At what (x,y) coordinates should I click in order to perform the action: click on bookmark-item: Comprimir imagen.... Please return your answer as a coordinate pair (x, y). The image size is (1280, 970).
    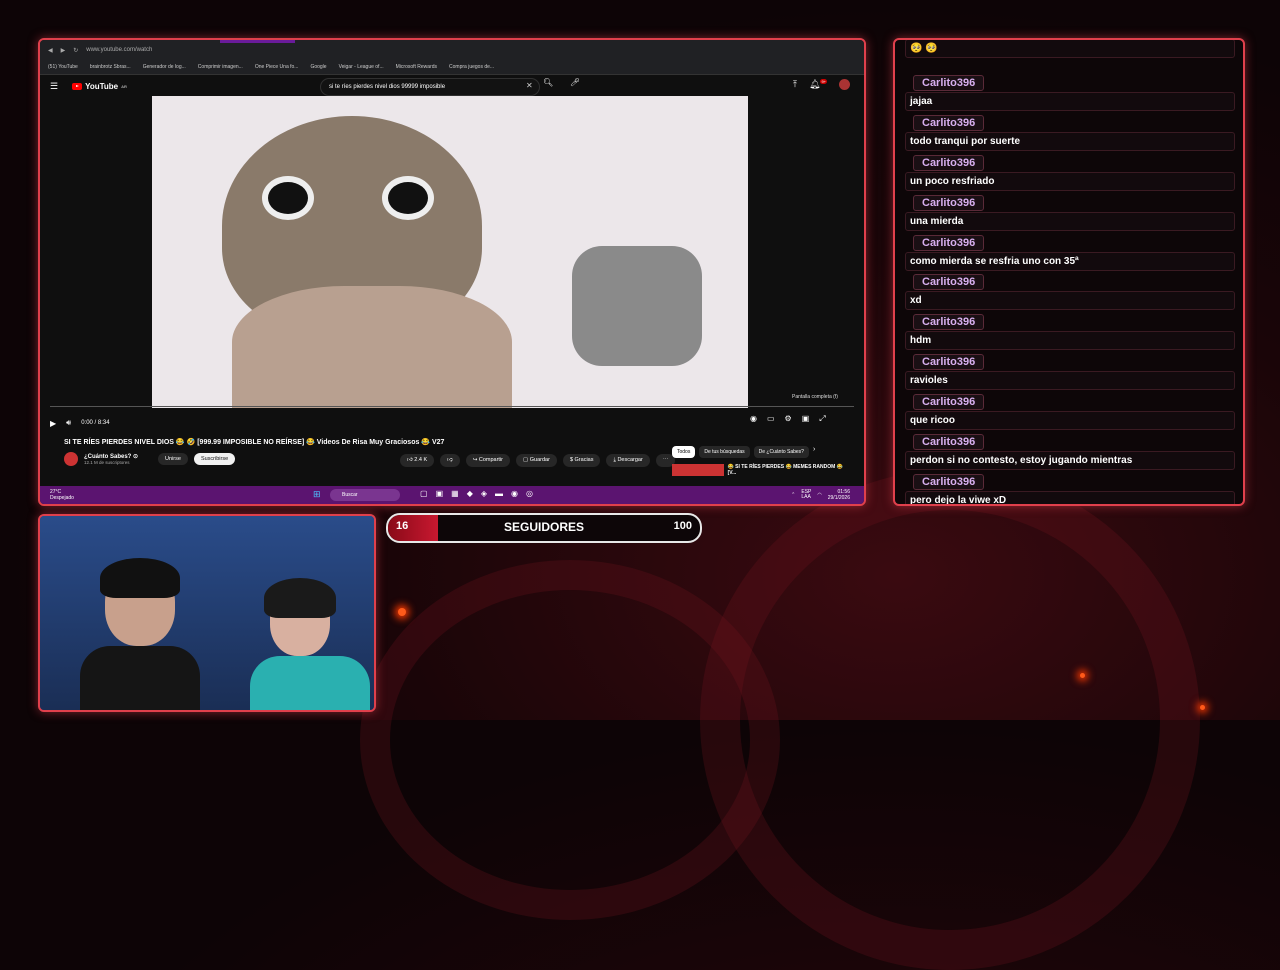
    Looking at the image, I should click on (220, 67).